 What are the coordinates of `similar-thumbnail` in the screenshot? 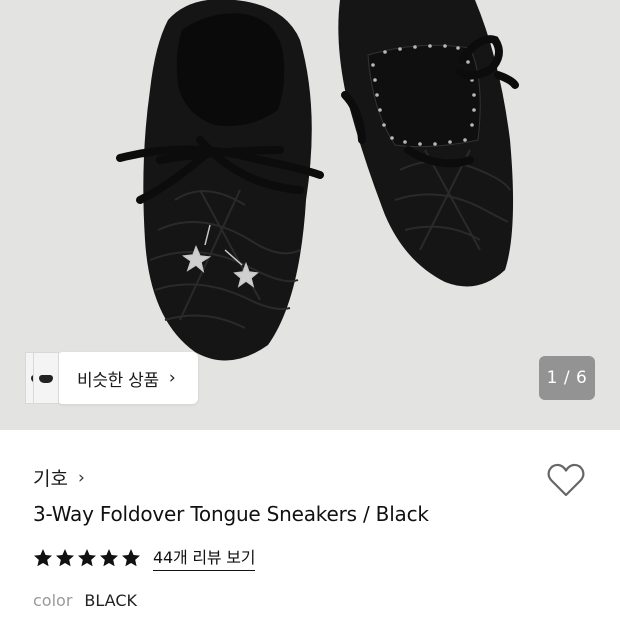 It's located at (46, 378).